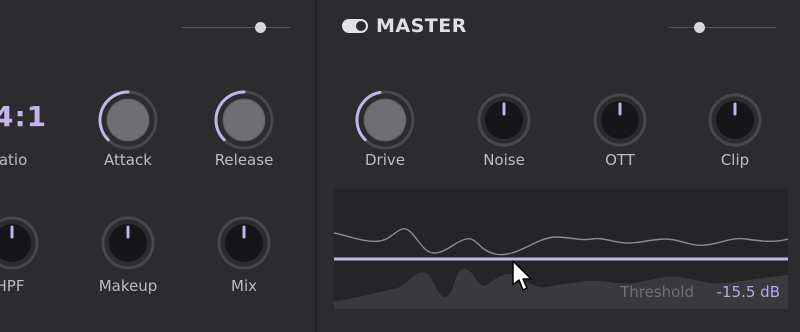 The height and width of the screenshot is (332, 800). Describe the element at coordinates (20, 243) in the screenshot. I see `hpf-knob` at that location.